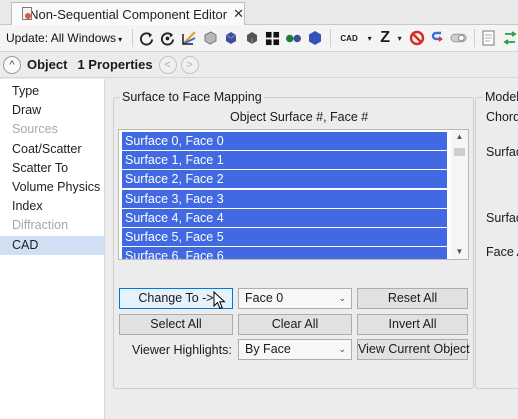 Image resolution: width=518 pixels, height=419 pixels. Describe the element at coordinates (192, 97) in the screenshot. I see `mapping-group-title: Surface to Face Mapping` at that location.